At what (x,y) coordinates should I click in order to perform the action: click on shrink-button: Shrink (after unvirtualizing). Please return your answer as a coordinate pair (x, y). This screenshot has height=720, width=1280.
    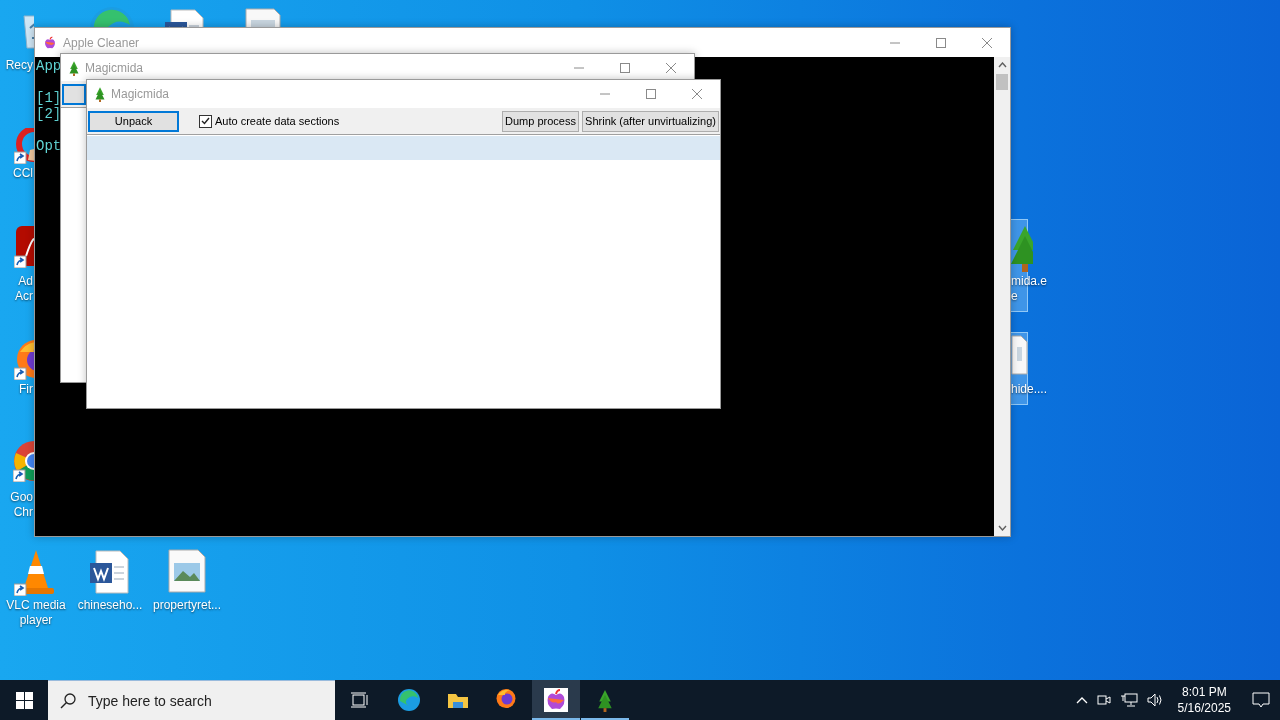
    Looking at the image, I should click on (650, 121).